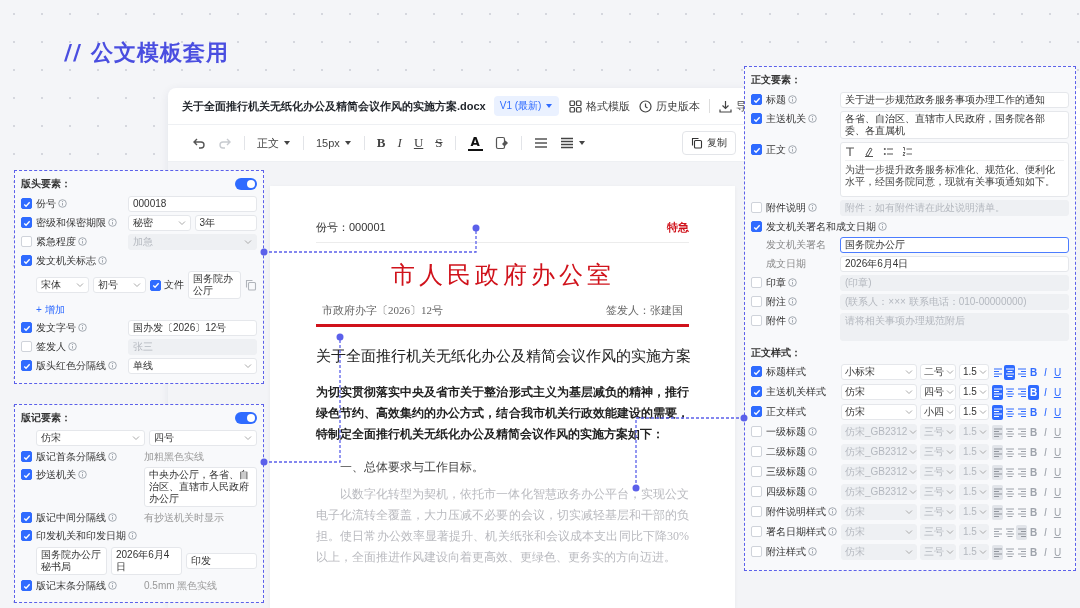 This screenshot has height=608, width=1080. What do you see at coordinates (526, 106) in the screenshot?
I see `version-dropdown: V1 (最新)` at bounding box center [526, 106].